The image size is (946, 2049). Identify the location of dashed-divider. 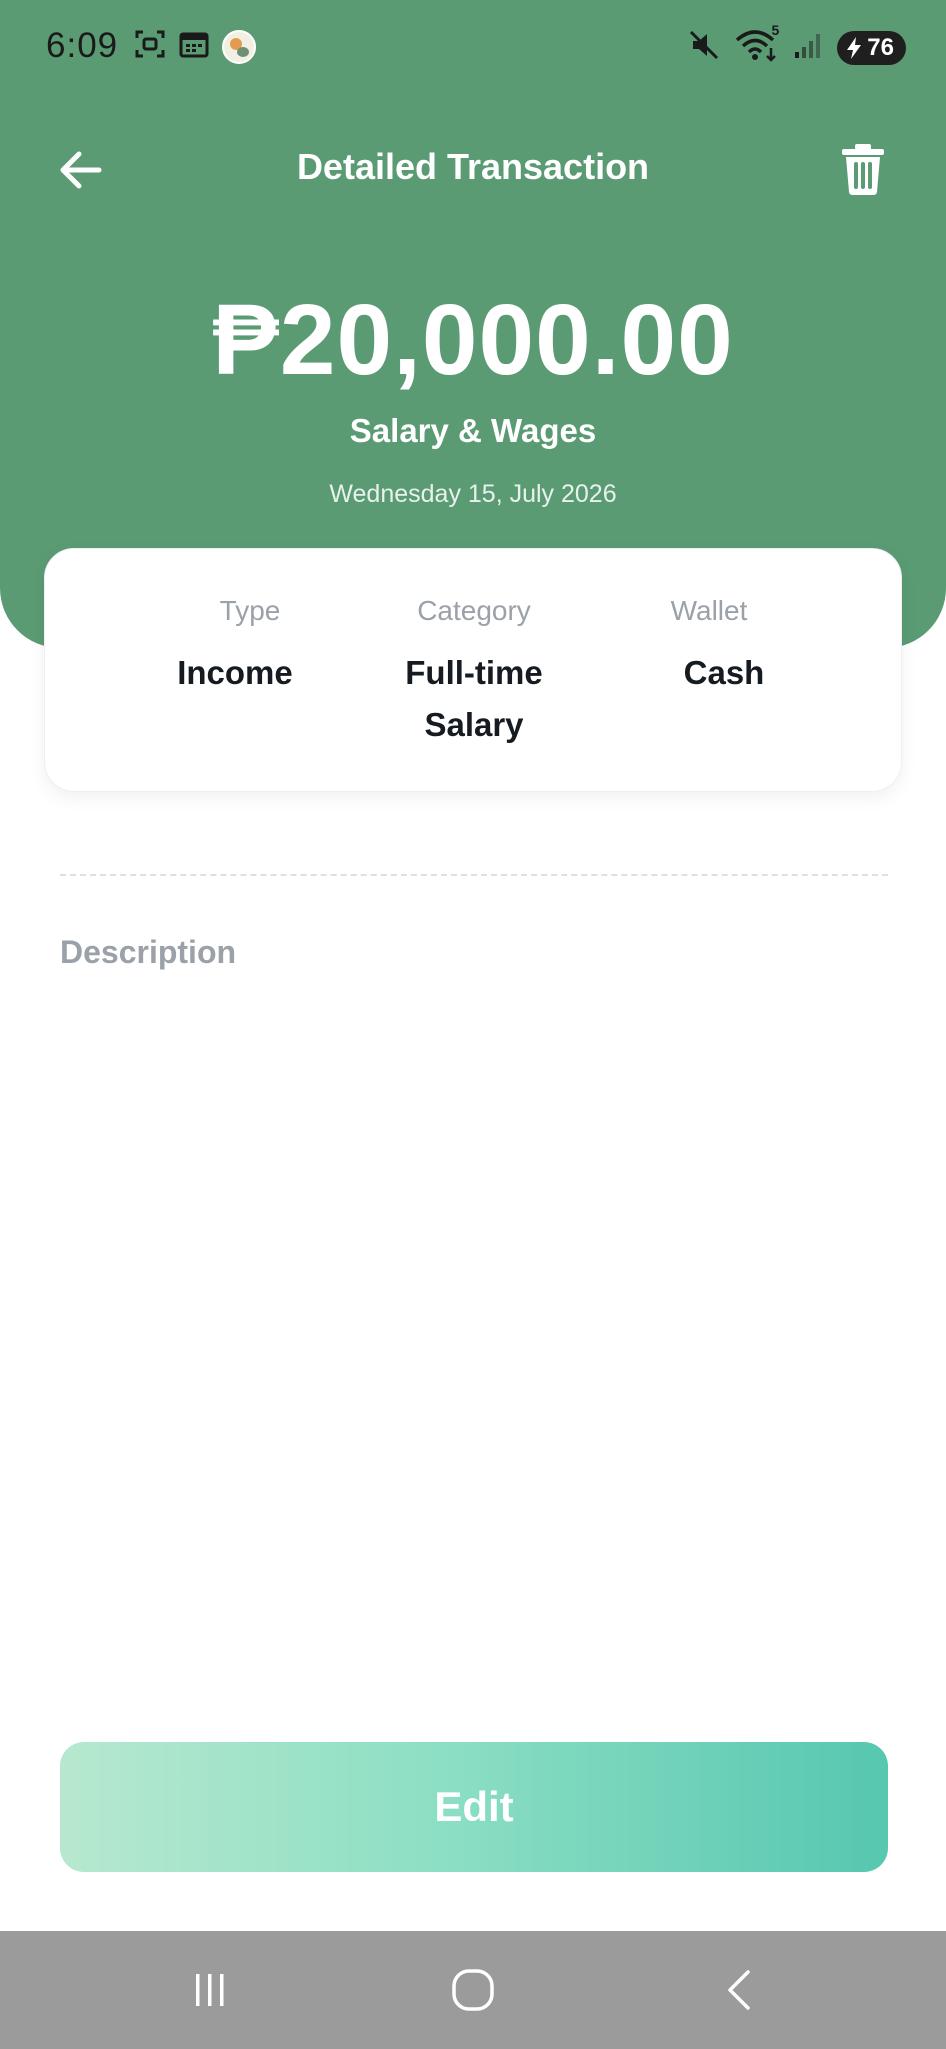
(474, 875).